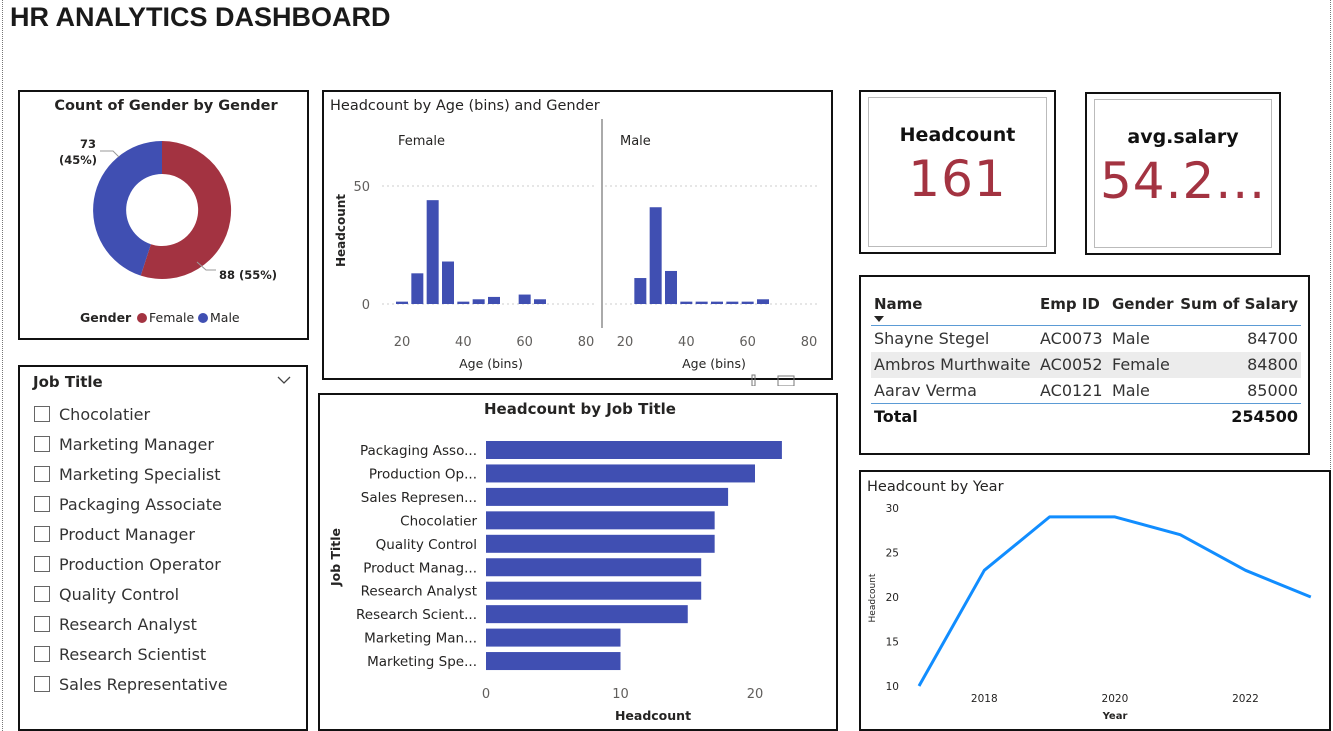 Image resolution: width=1333 pixels, height=731 pixels. Describe the element at coordinates (892, 554) in the screenshot. I see `year-ytick: 25` at that location.